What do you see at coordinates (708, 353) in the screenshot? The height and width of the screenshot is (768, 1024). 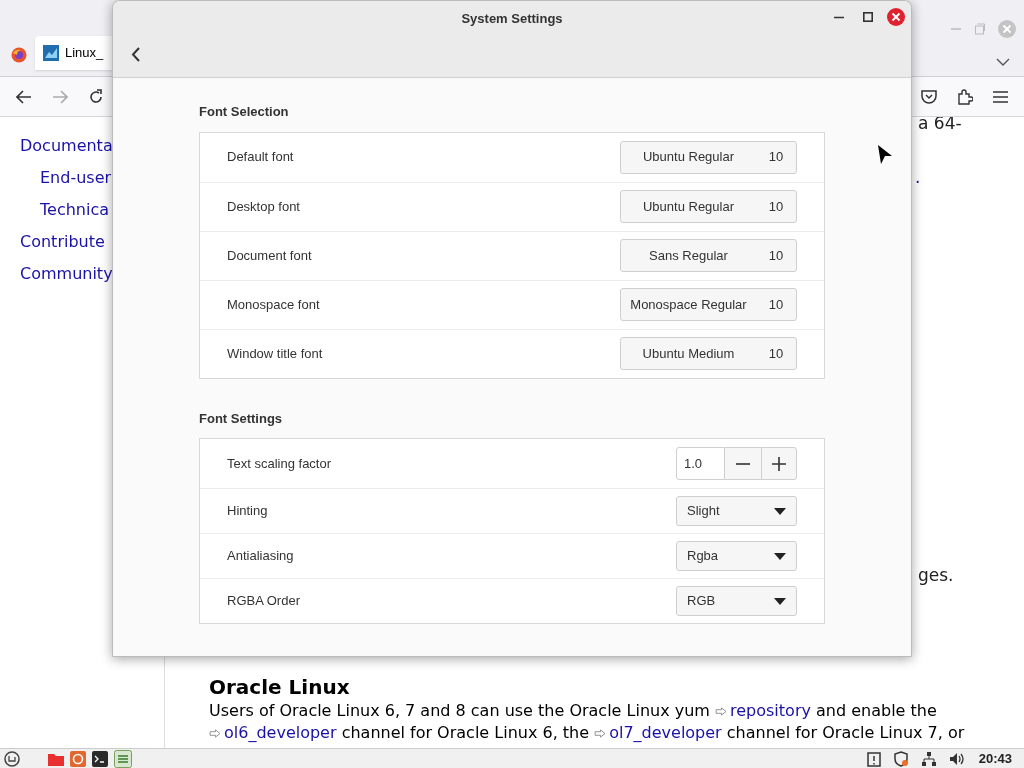 I see `font-picker-button: Ubuntu Medium 10` at bounding box center [708, 353].